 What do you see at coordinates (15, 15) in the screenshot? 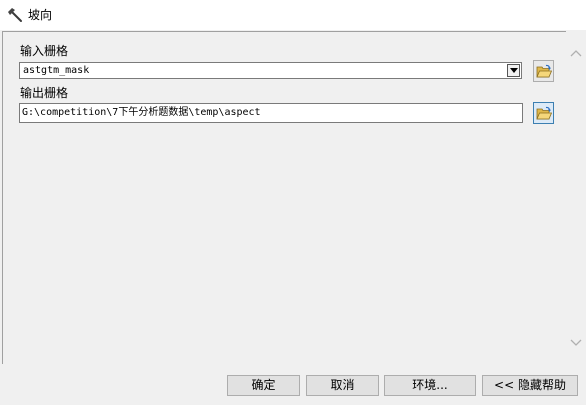
I see `hammer-icon` at bounding box center [15, 15].